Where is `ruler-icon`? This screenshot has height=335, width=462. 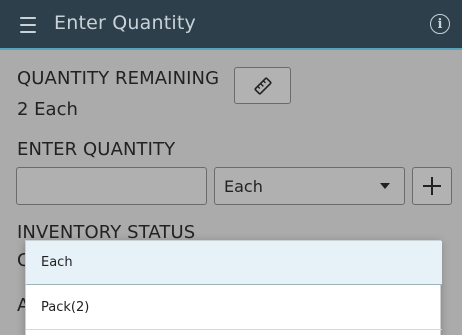 ruler-icon is located at coordinates (262, 85).